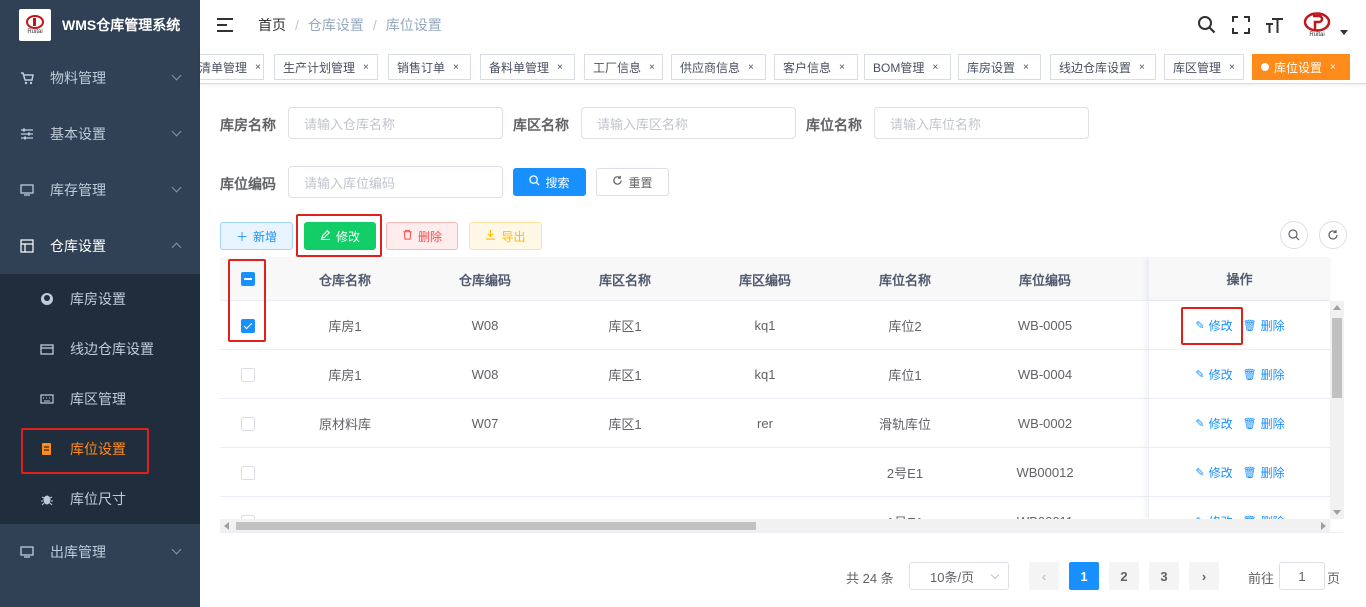 This screenshot has height=607, width=1366. Describe the element at coordinates (78, 190) in the screenshot. I see `sidebar-item-label: 库存管理` at that location.